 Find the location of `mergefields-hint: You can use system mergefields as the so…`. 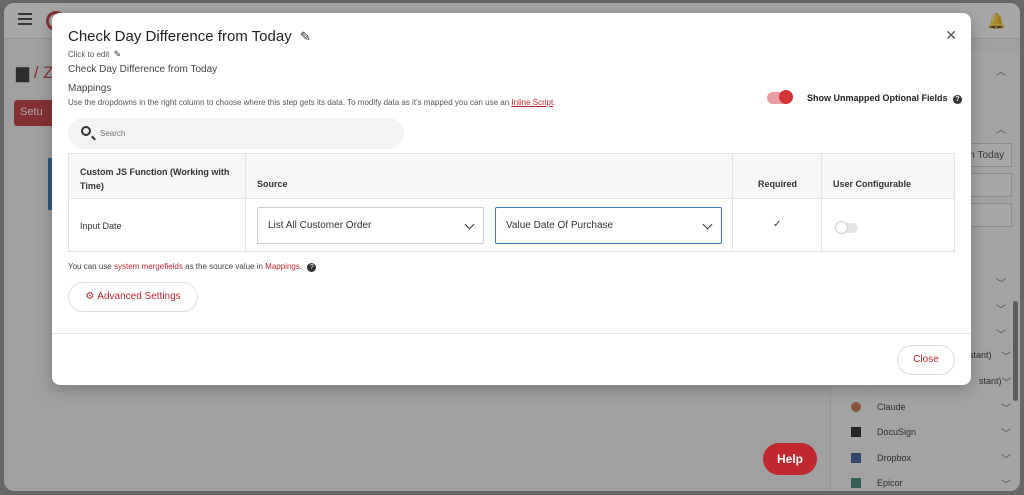

mergefields-hint: You can use system mergefields as the so… is located at coordinates (192, 267).